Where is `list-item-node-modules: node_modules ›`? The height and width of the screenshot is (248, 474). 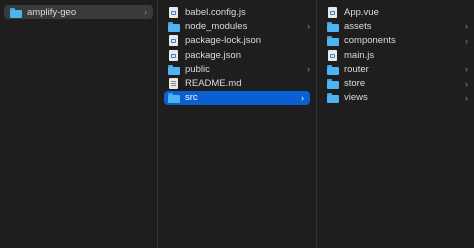
list-item-node-modules: node_modules › is located at coordinates (237, 26).